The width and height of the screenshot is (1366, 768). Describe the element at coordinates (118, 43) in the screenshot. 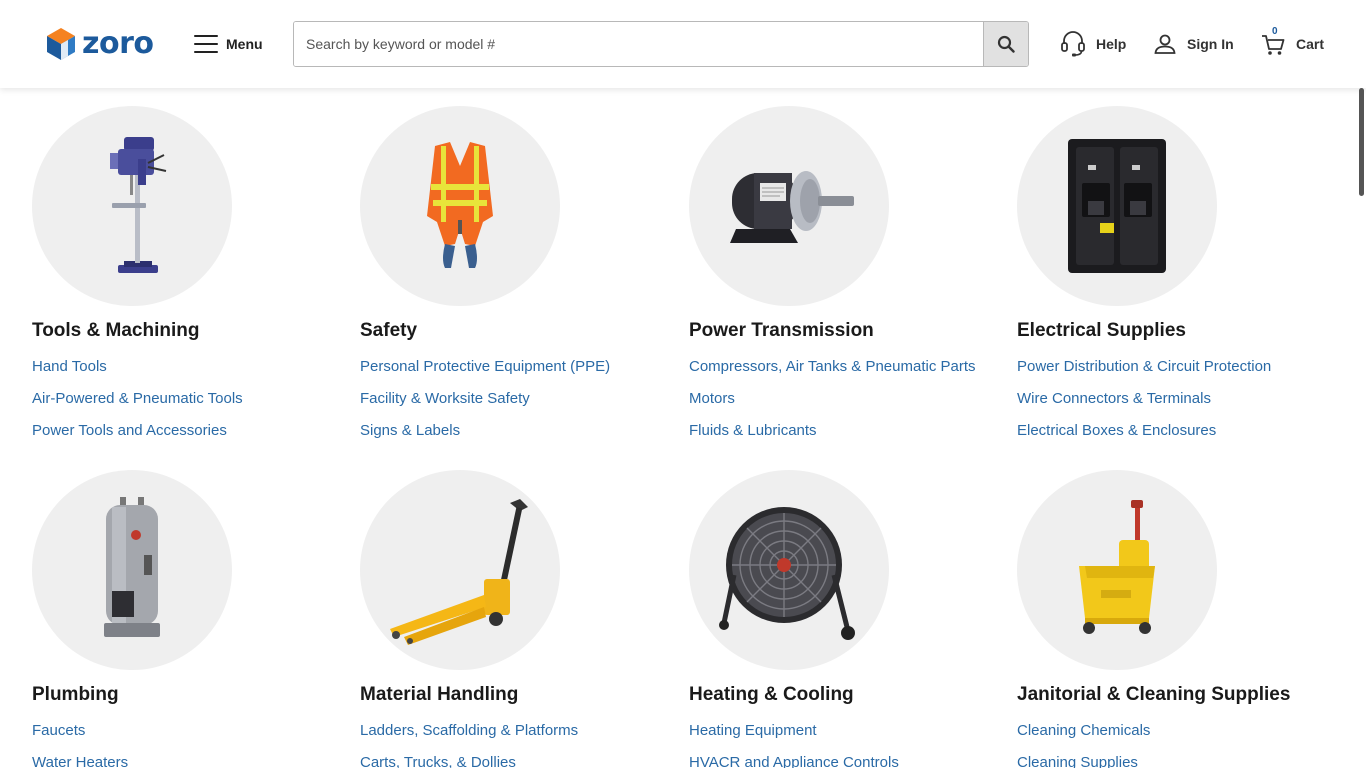

I see `logo-text: zoro` at that location.